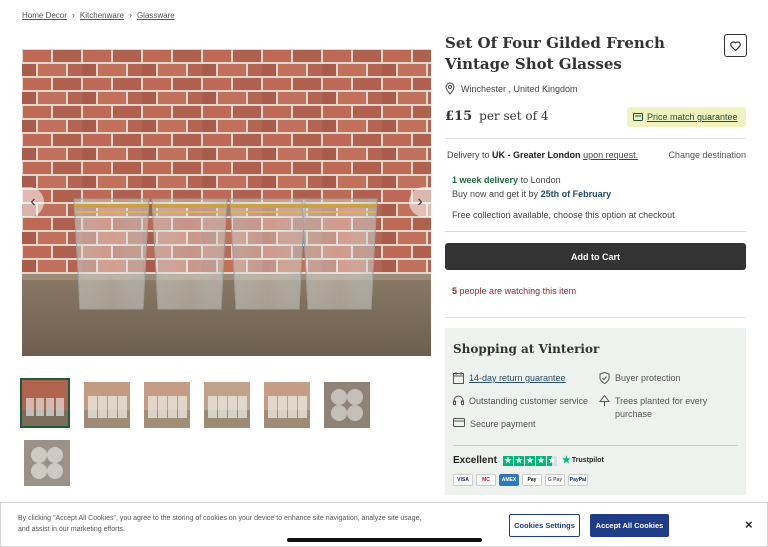 Image resolution: width=768 pixels, height=547 pixels. I want to click on return-guarantee: 14-day return guarantee, so click(509, 378).